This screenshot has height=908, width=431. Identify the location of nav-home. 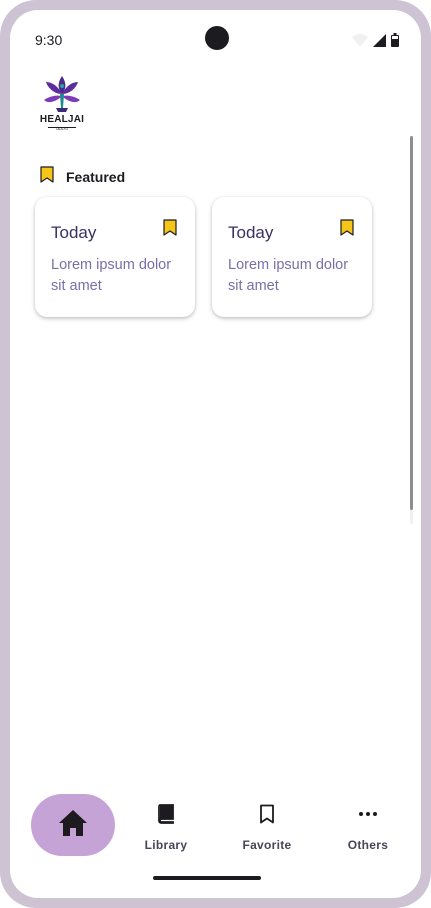
(73, 825).